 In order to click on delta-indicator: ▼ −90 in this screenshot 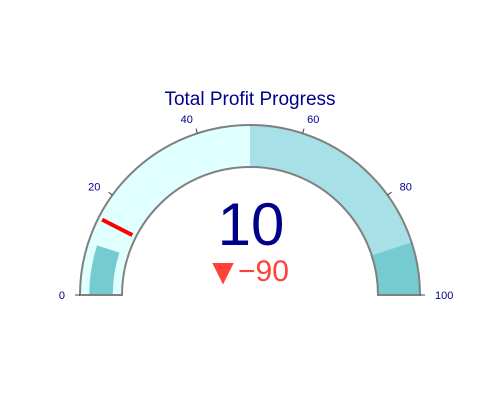, I will do `click(250, 271)`.